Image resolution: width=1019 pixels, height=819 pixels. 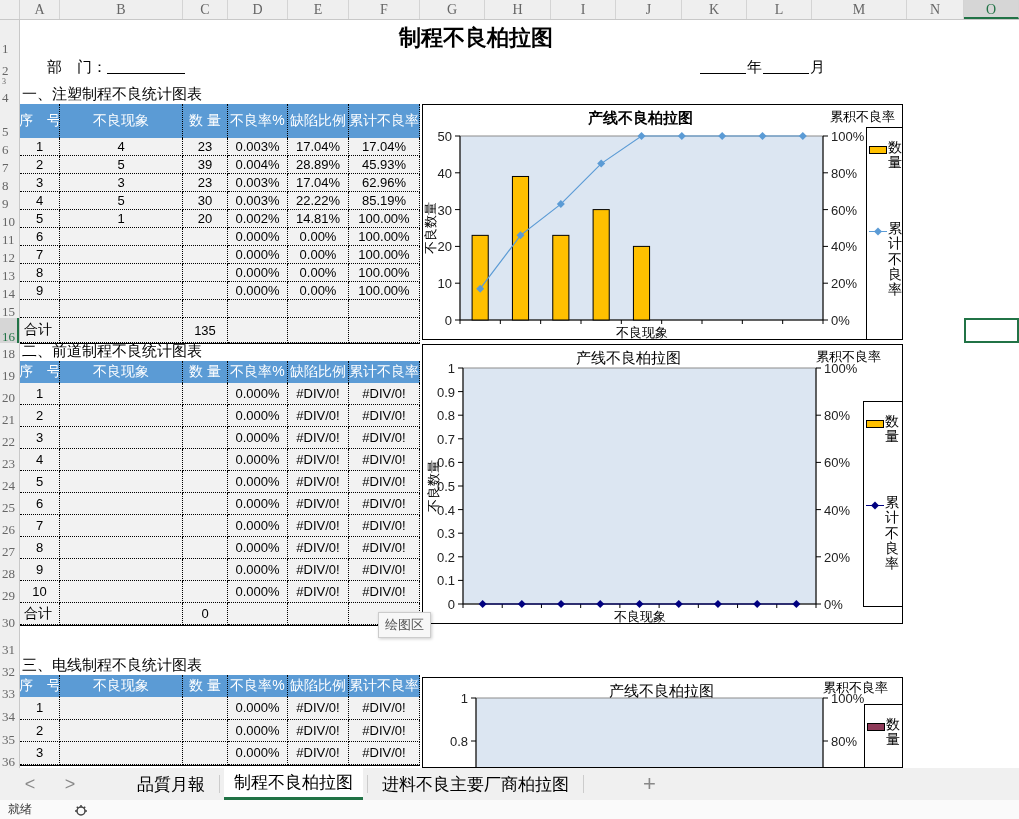 What do you see at coordinates (384, 201) in the screenshot?
I see `table-cell: 85.19%` at bounding box center [384, 201].